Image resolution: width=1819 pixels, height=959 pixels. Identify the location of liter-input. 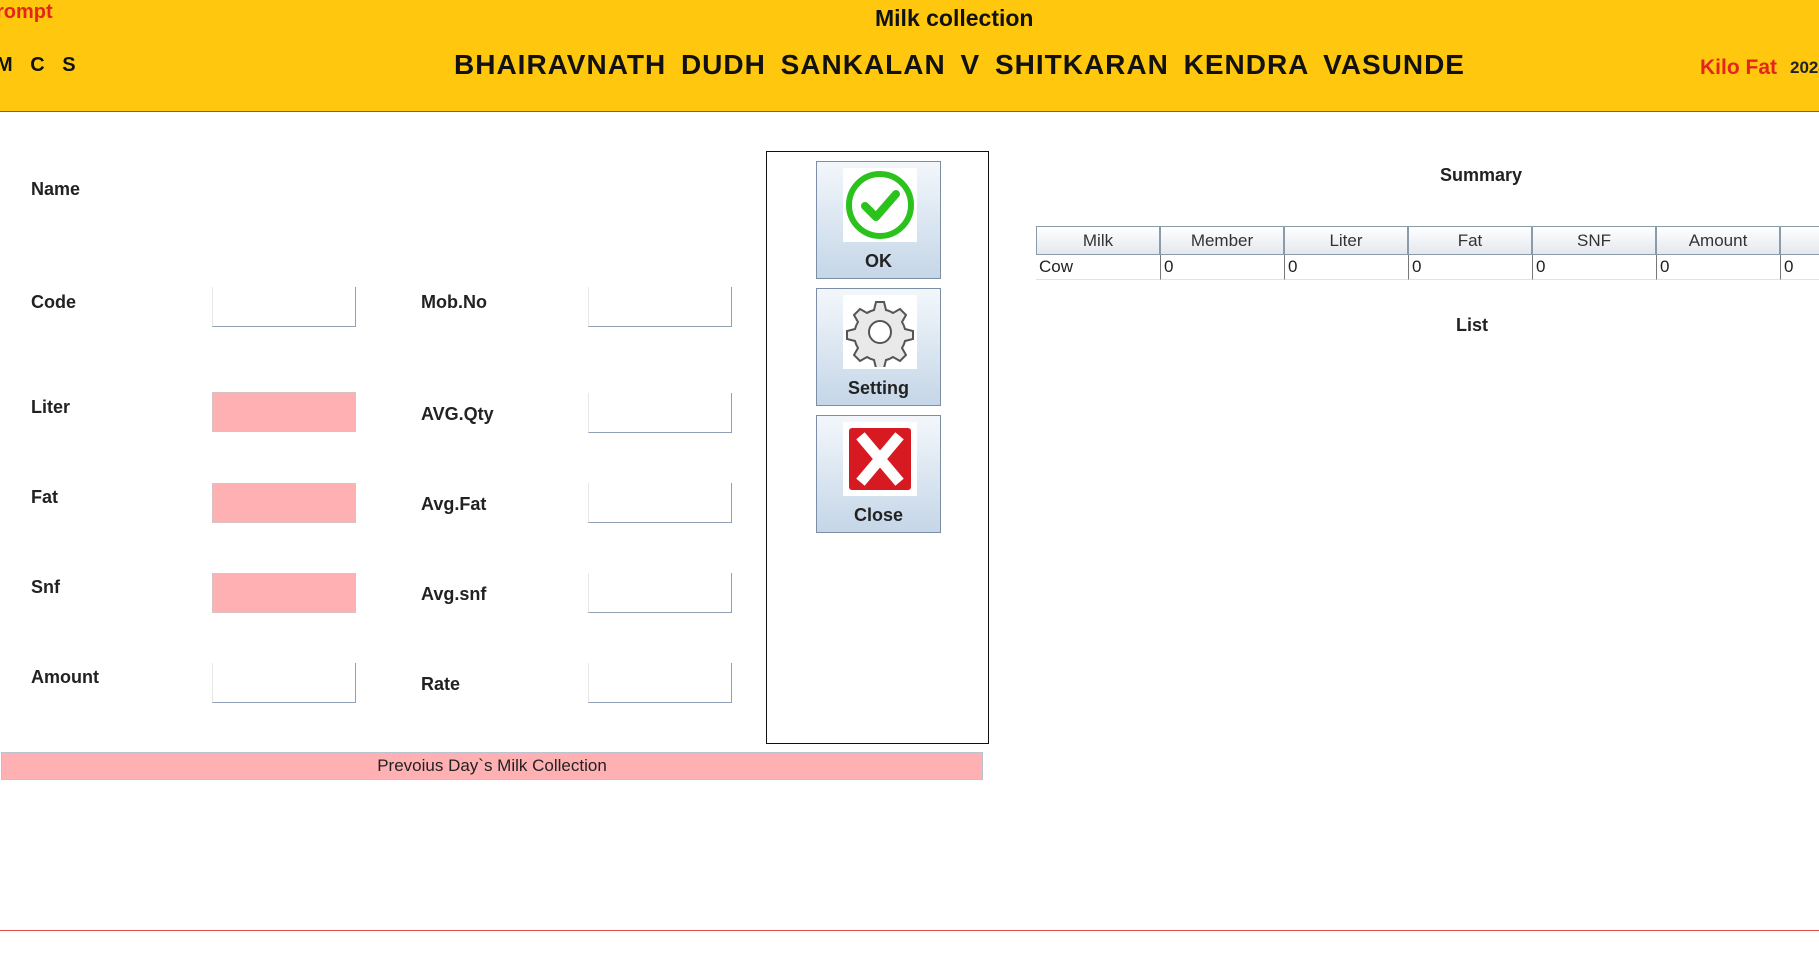
(284, 412).